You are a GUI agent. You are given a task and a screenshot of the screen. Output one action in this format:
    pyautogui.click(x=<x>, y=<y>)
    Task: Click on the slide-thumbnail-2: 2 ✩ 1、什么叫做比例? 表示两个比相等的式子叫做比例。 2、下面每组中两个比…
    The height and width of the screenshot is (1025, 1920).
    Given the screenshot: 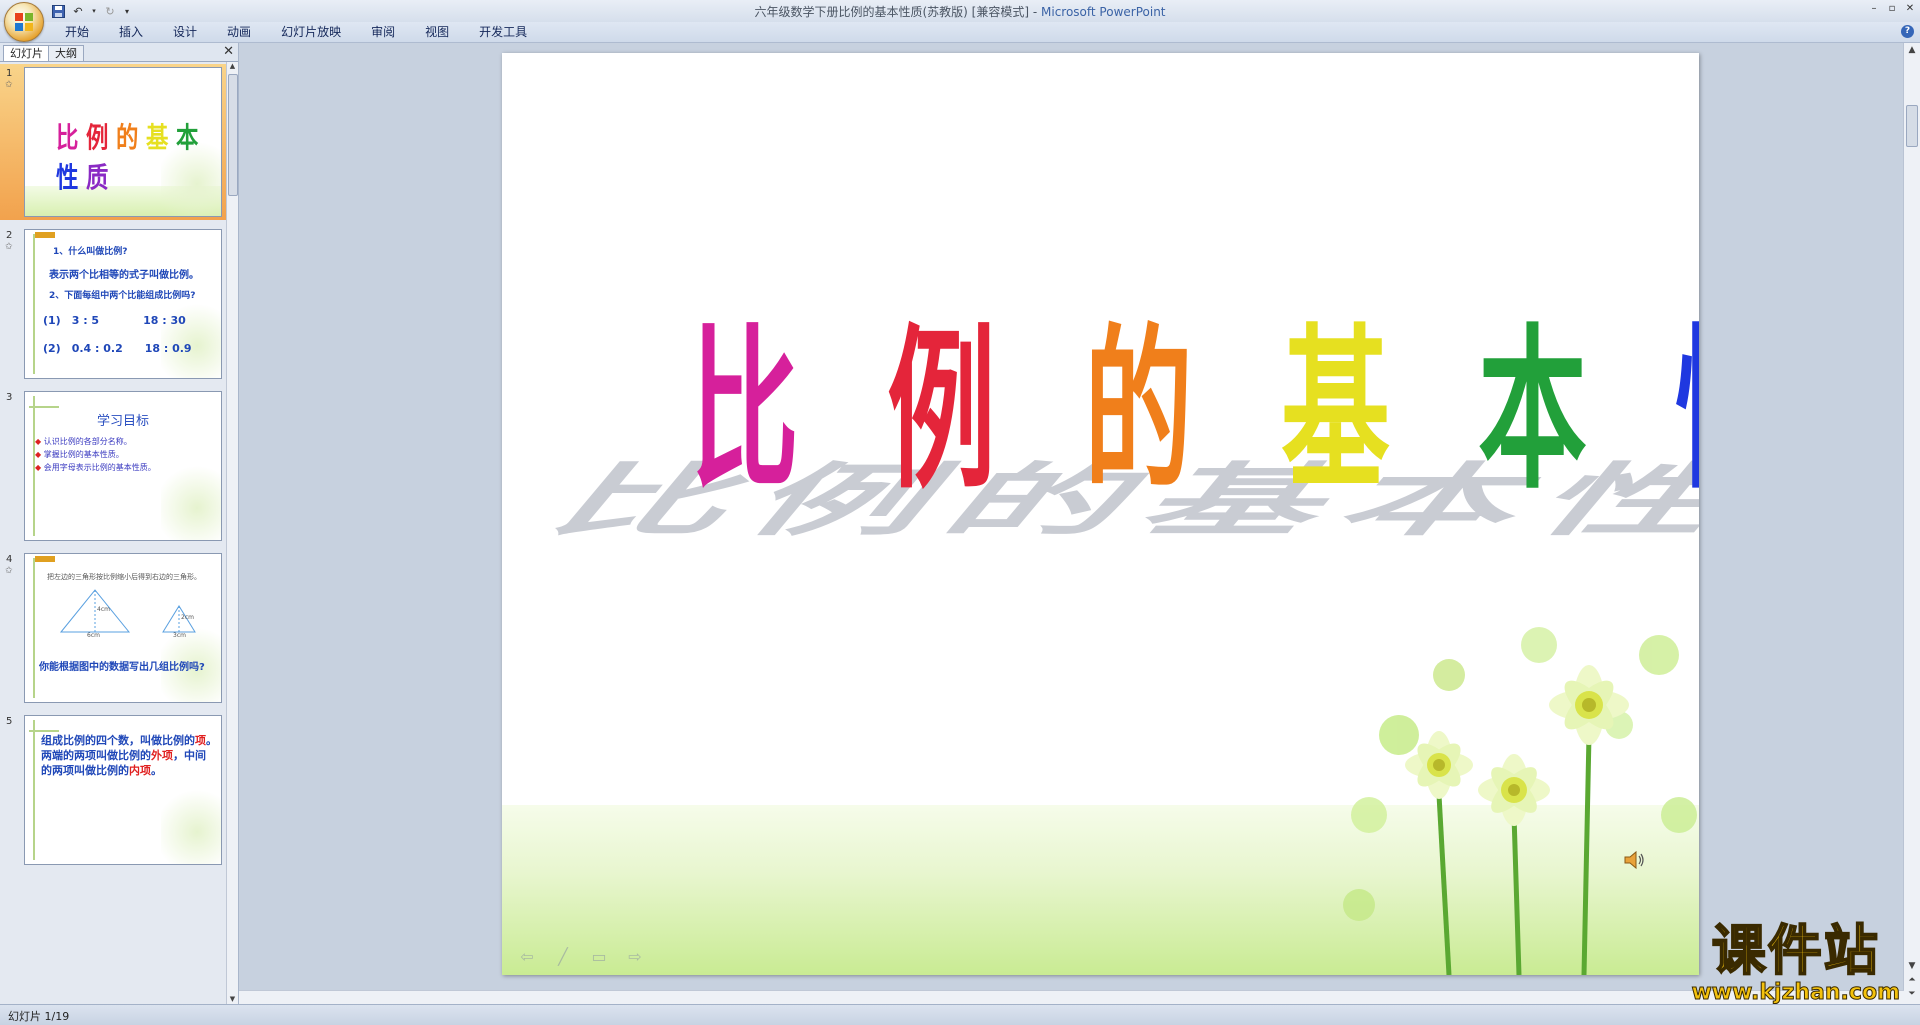 What is the action you would take?
    pyautogui.click(x=113, y=304)
    